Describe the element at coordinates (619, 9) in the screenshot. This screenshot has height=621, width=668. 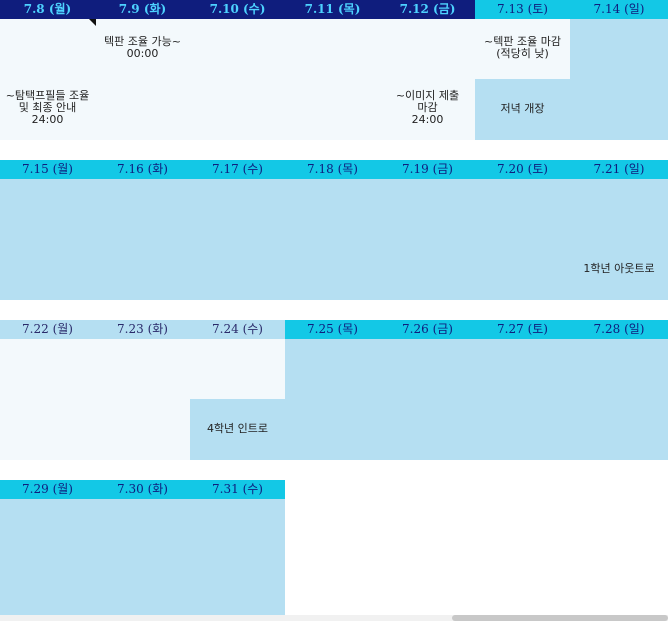
I see `day-header: 7.14 (일)` at that location.